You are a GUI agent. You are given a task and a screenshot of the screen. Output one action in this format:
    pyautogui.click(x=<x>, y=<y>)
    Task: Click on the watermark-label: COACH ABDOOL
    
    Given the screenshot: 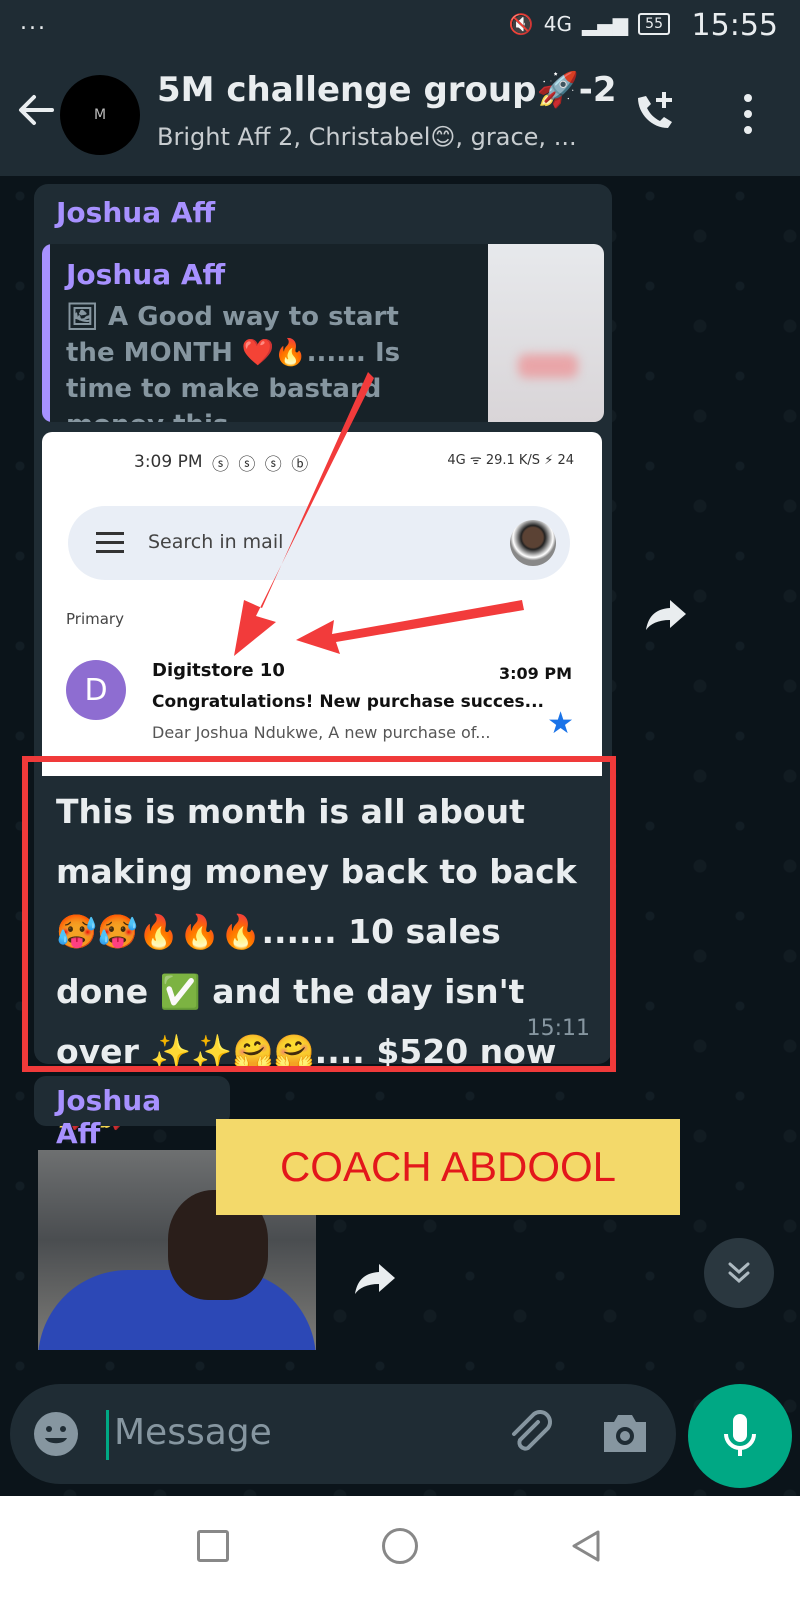 What is the action you would take?
    pyautogui.click(x=448, y=1167)
    